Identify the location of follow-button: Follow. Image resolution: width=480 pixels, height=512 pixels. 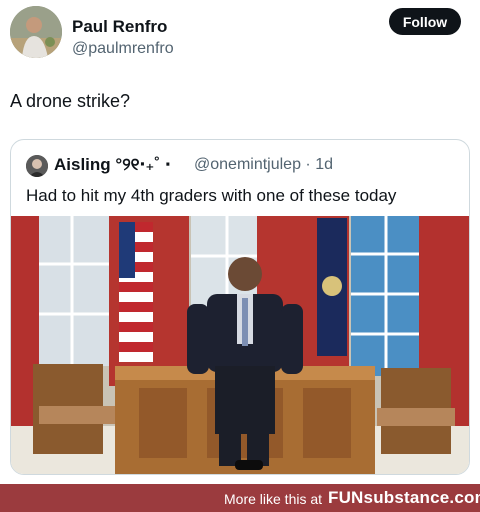
(425, 21).